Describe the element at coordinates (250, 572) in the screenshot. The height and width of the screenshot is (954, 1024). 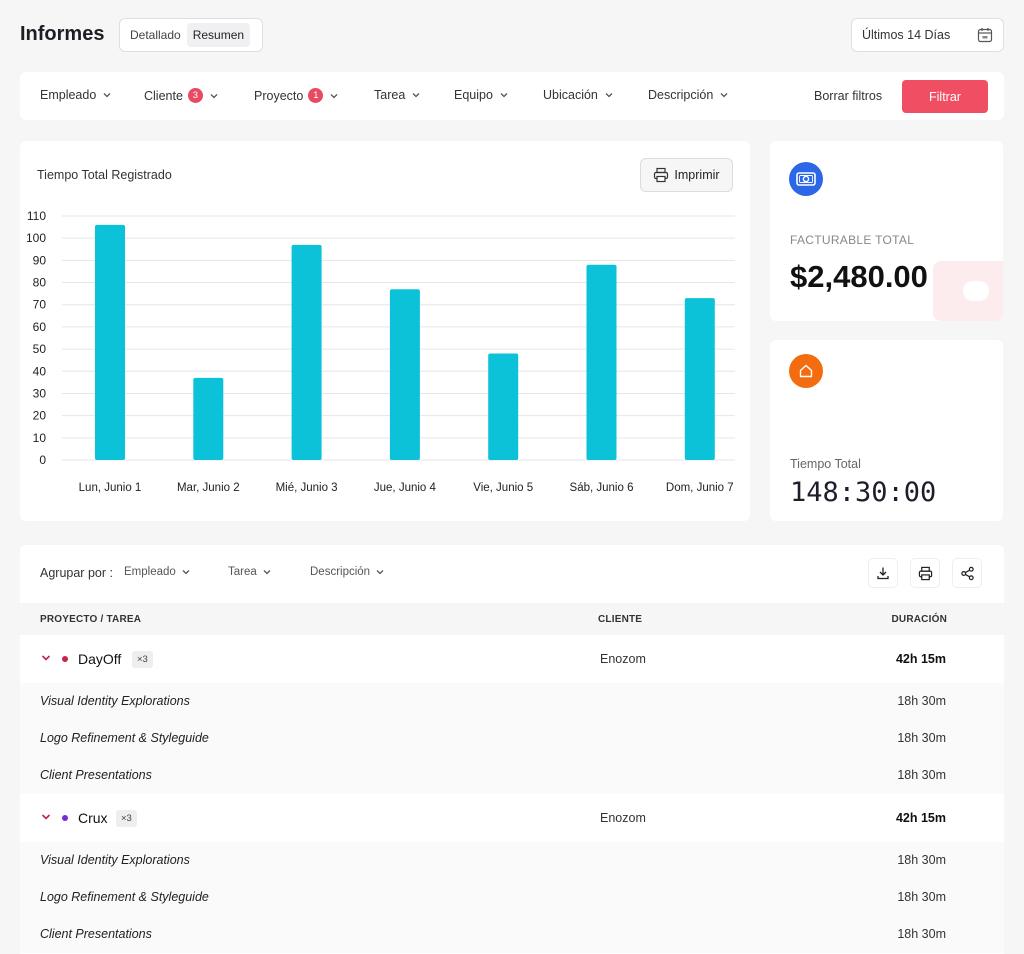
I see `group-by-task: Tarea` at that location.